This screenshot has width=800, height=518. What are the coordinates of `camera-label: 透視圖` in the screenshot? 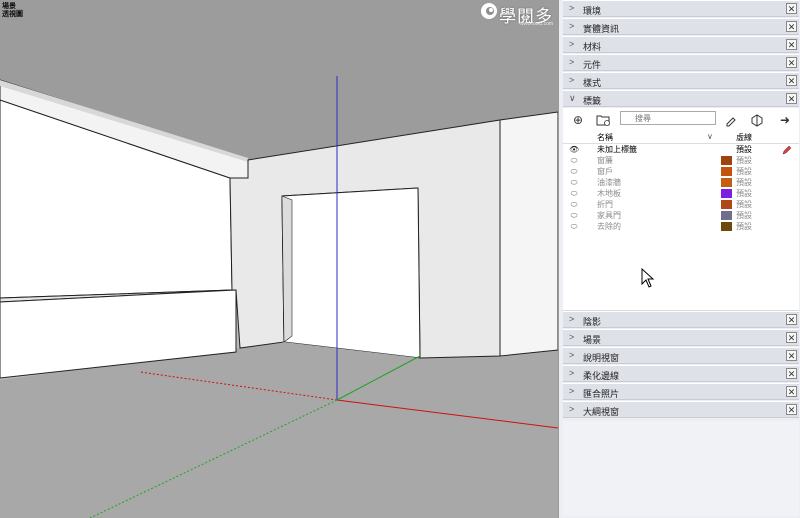 It's located at (12, 14).